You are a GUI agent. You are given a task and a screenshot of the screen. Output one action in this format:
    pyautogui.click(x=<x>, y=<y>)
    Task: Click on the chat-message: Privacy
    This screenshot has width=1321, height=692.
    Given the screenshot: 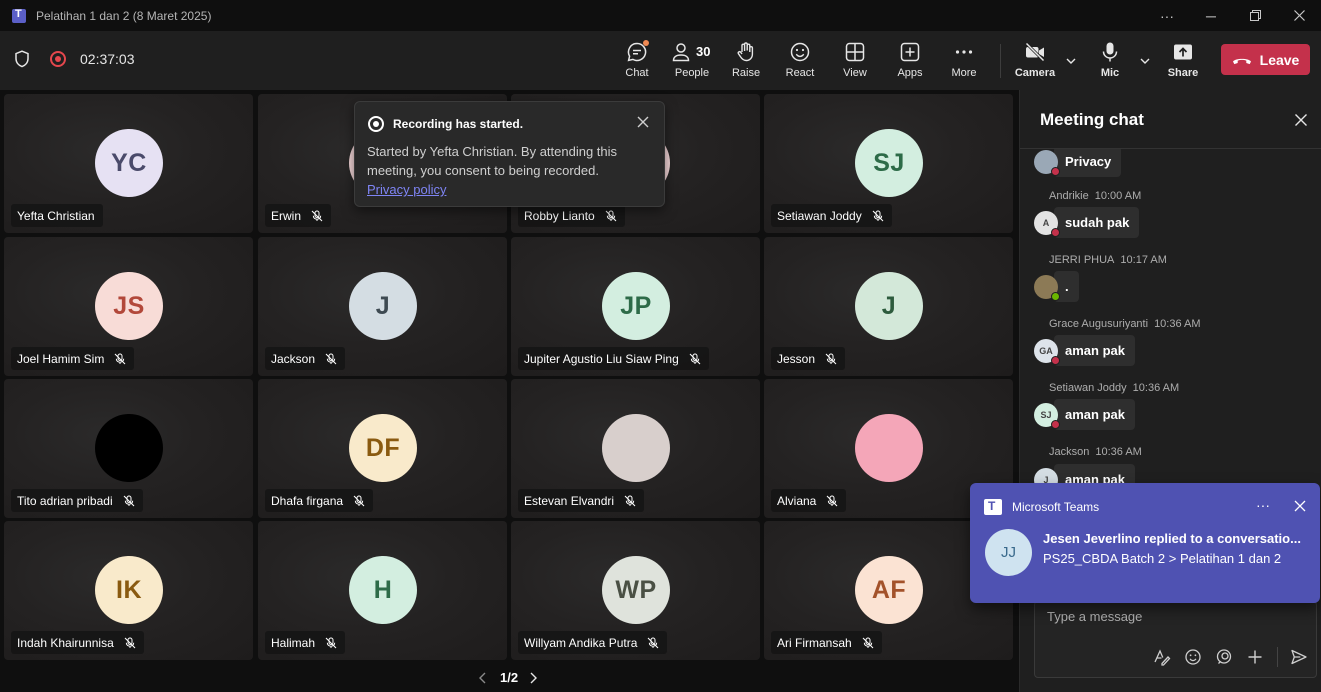 What is the action you would take?
    pyautogui.click(x=1078, y=163)
    